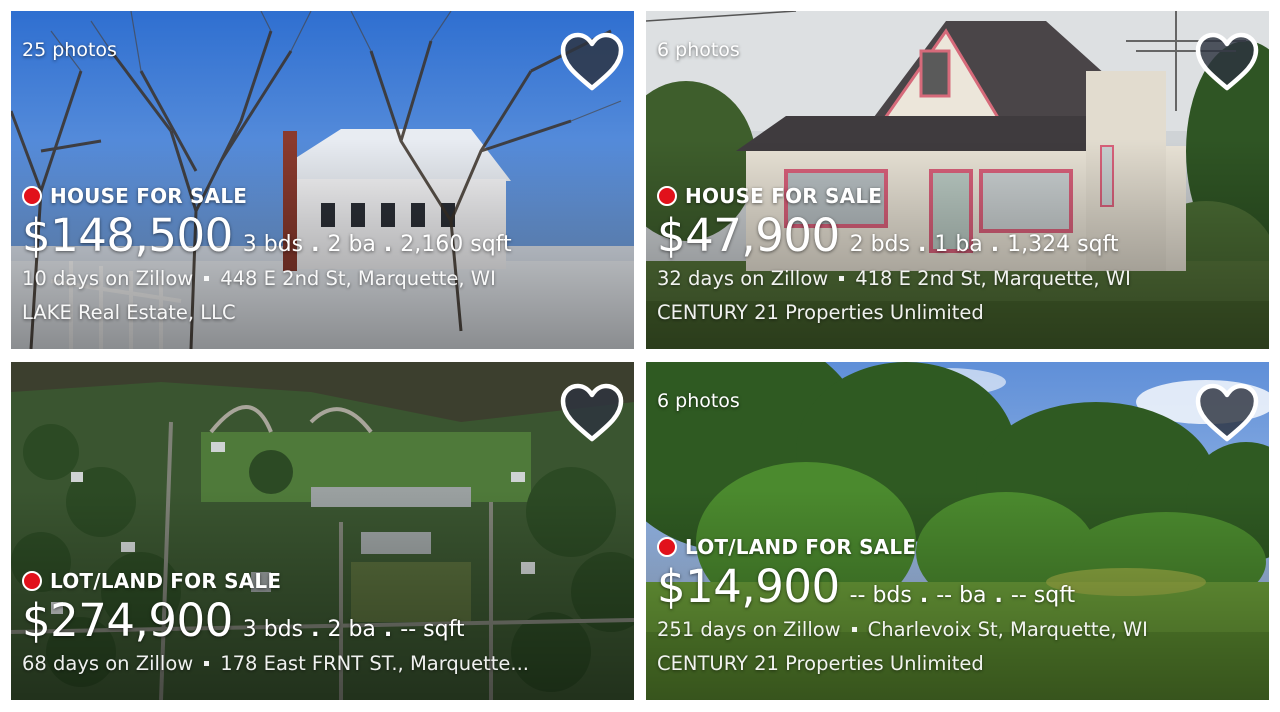 The height and width of the screenshot is (712, 1280). Describe the element at coordinates (958, 244) in the screenshot. I see `baths: 1 ba` at that location.